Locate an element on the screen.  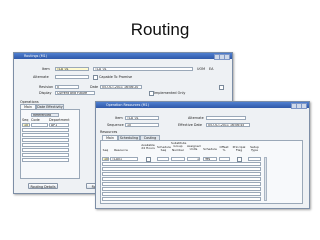
op-row2 is located at coordinates (45, 130).